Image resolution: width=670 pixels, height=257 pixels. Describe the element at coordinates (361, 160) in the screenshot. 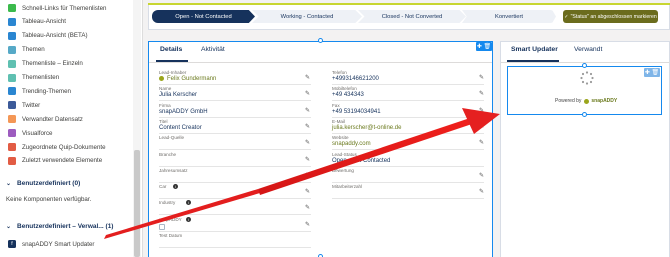

I see `field-value: Open - Not Contacted` at that location.